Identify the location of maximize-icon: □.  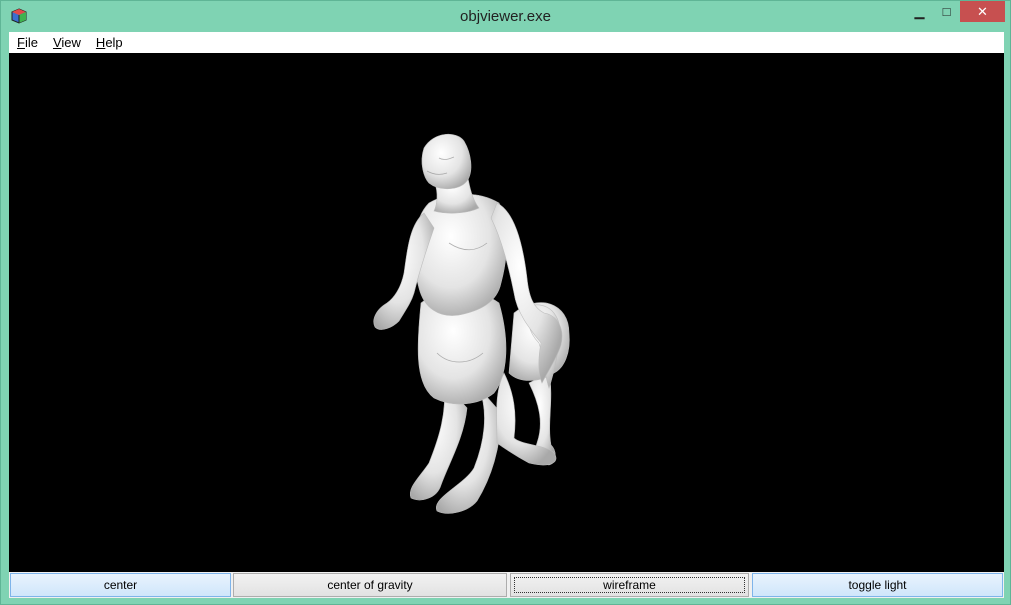
(946, 11).